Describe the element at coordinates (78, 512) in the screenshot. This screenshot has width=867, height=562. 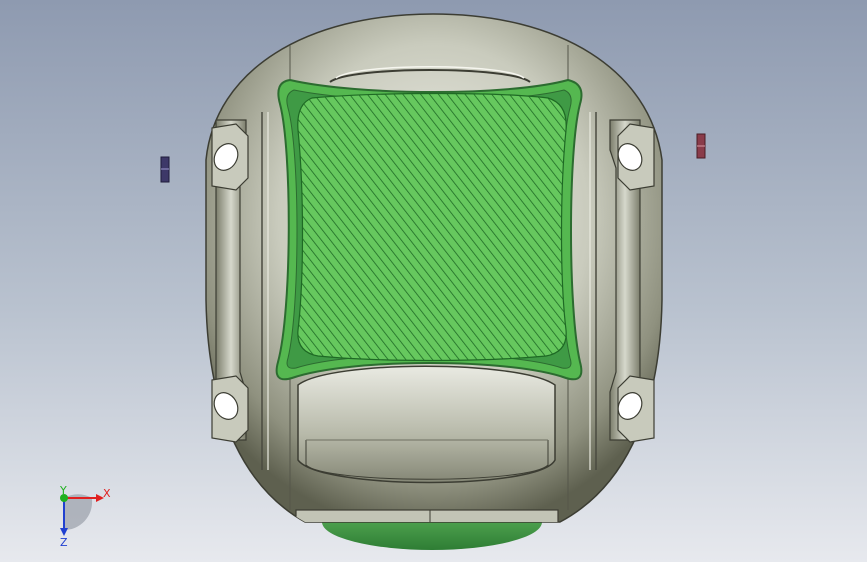
I see `triad-shadow` at that location.